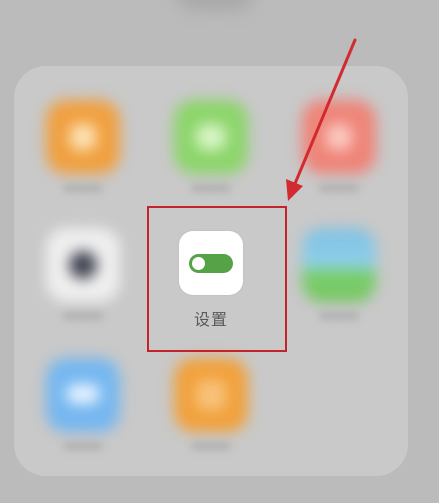  Describe the element at coordinates (321, 119) in the screenshot. I see `pointer-arrow-icon` at that location.